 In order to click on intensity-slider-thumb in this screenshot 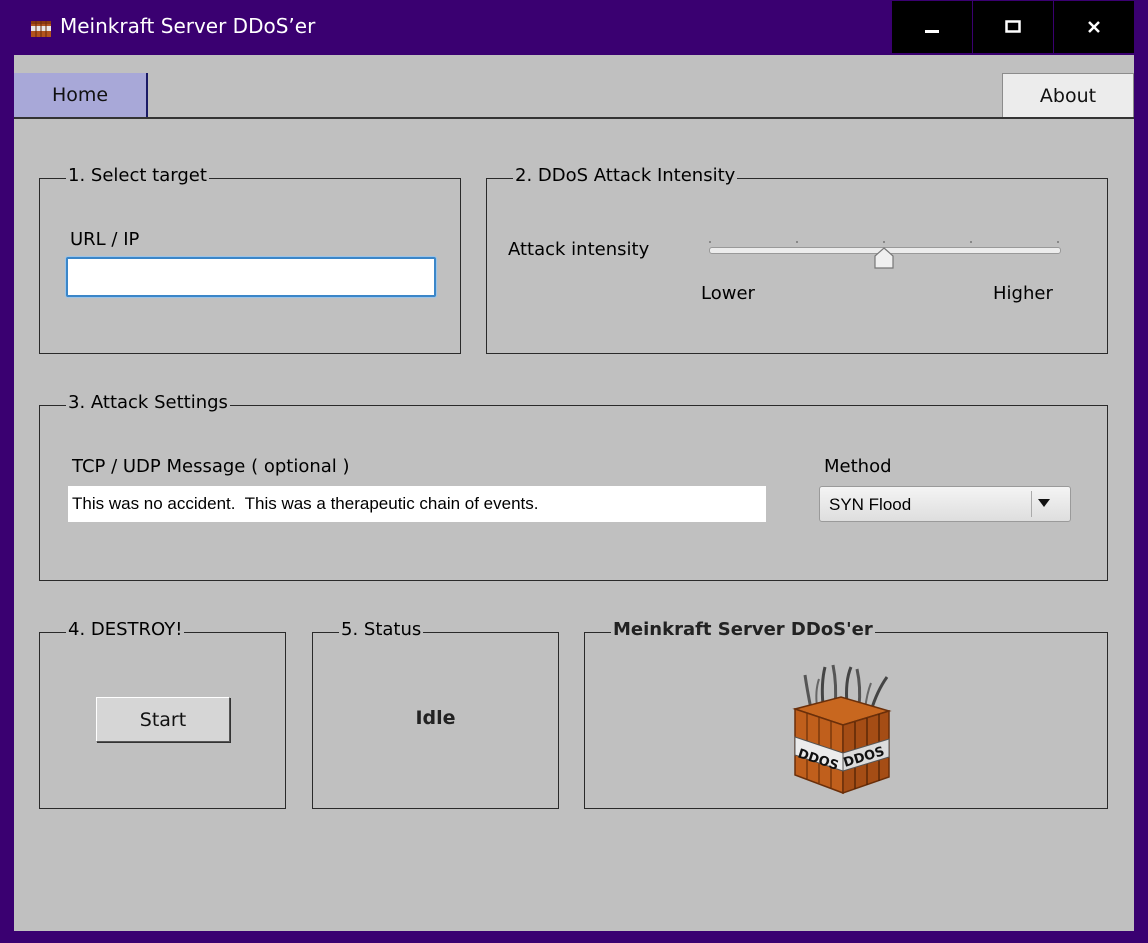, I will do `click(884, 258)`.